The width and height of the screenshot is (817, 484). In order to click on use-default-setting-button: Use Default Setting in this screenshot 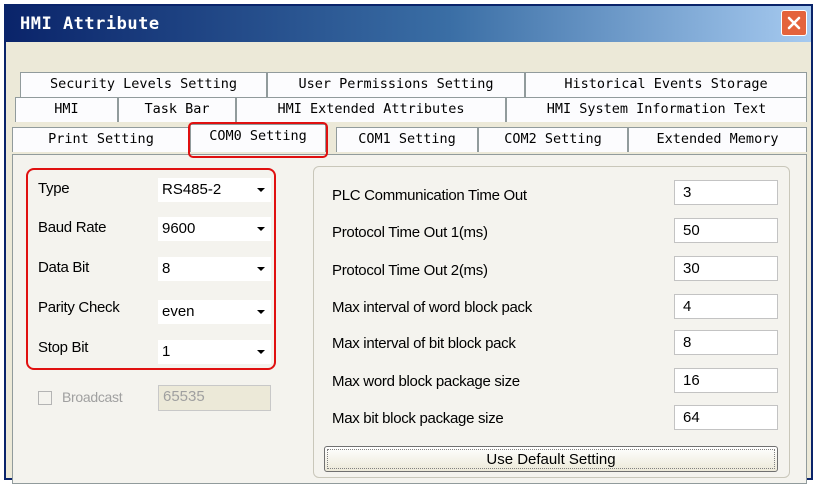, I will do `click(551, 459)`.